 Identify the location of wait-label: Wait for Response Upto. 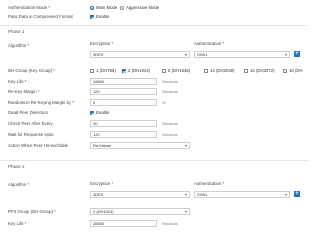
(31, 134).